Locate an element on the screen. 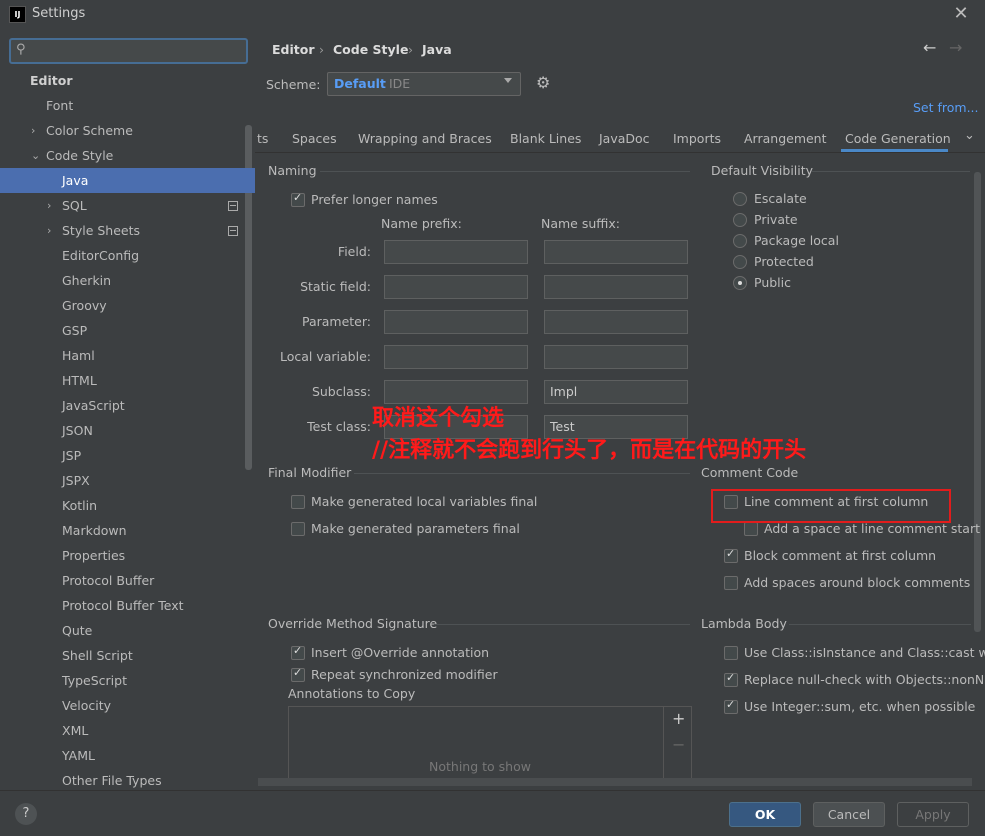 This screenshot has width=985, height=836. apply-button: Apply is located at coordinates (933, 814).